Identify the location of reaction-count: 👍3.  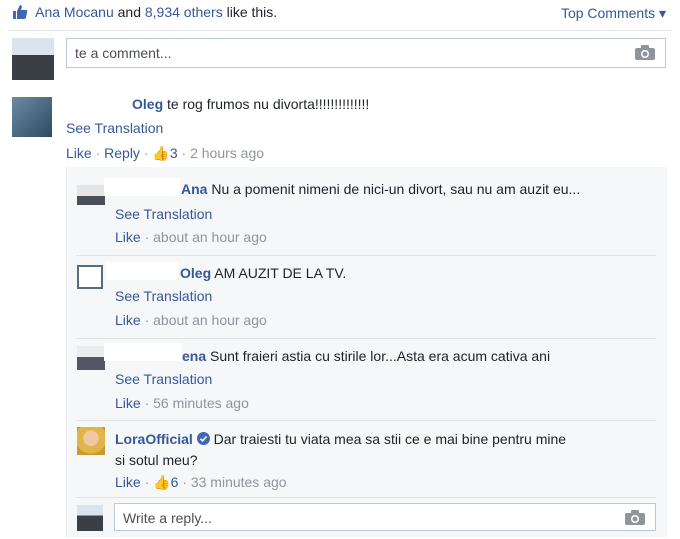
(164, 153).